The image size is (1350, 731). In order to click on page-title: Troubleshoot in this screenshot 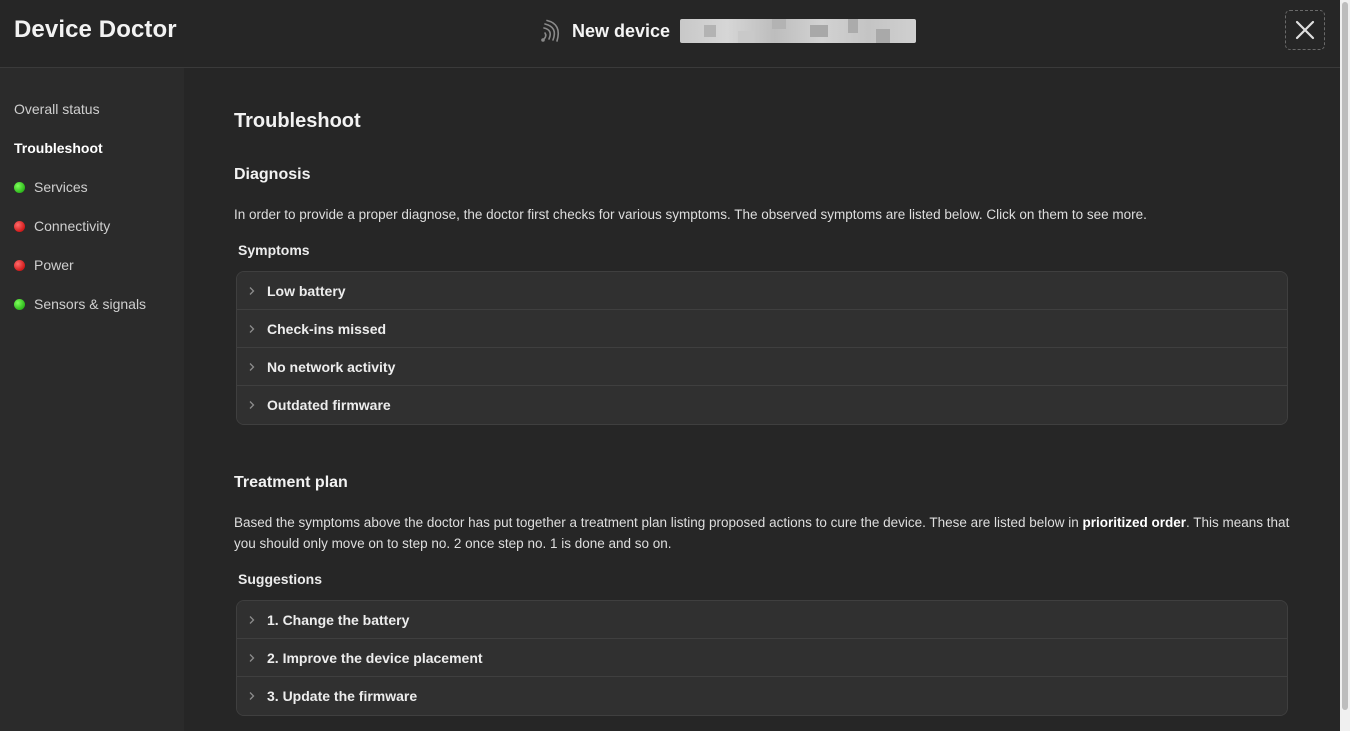, I will do `click(297, 121)`.